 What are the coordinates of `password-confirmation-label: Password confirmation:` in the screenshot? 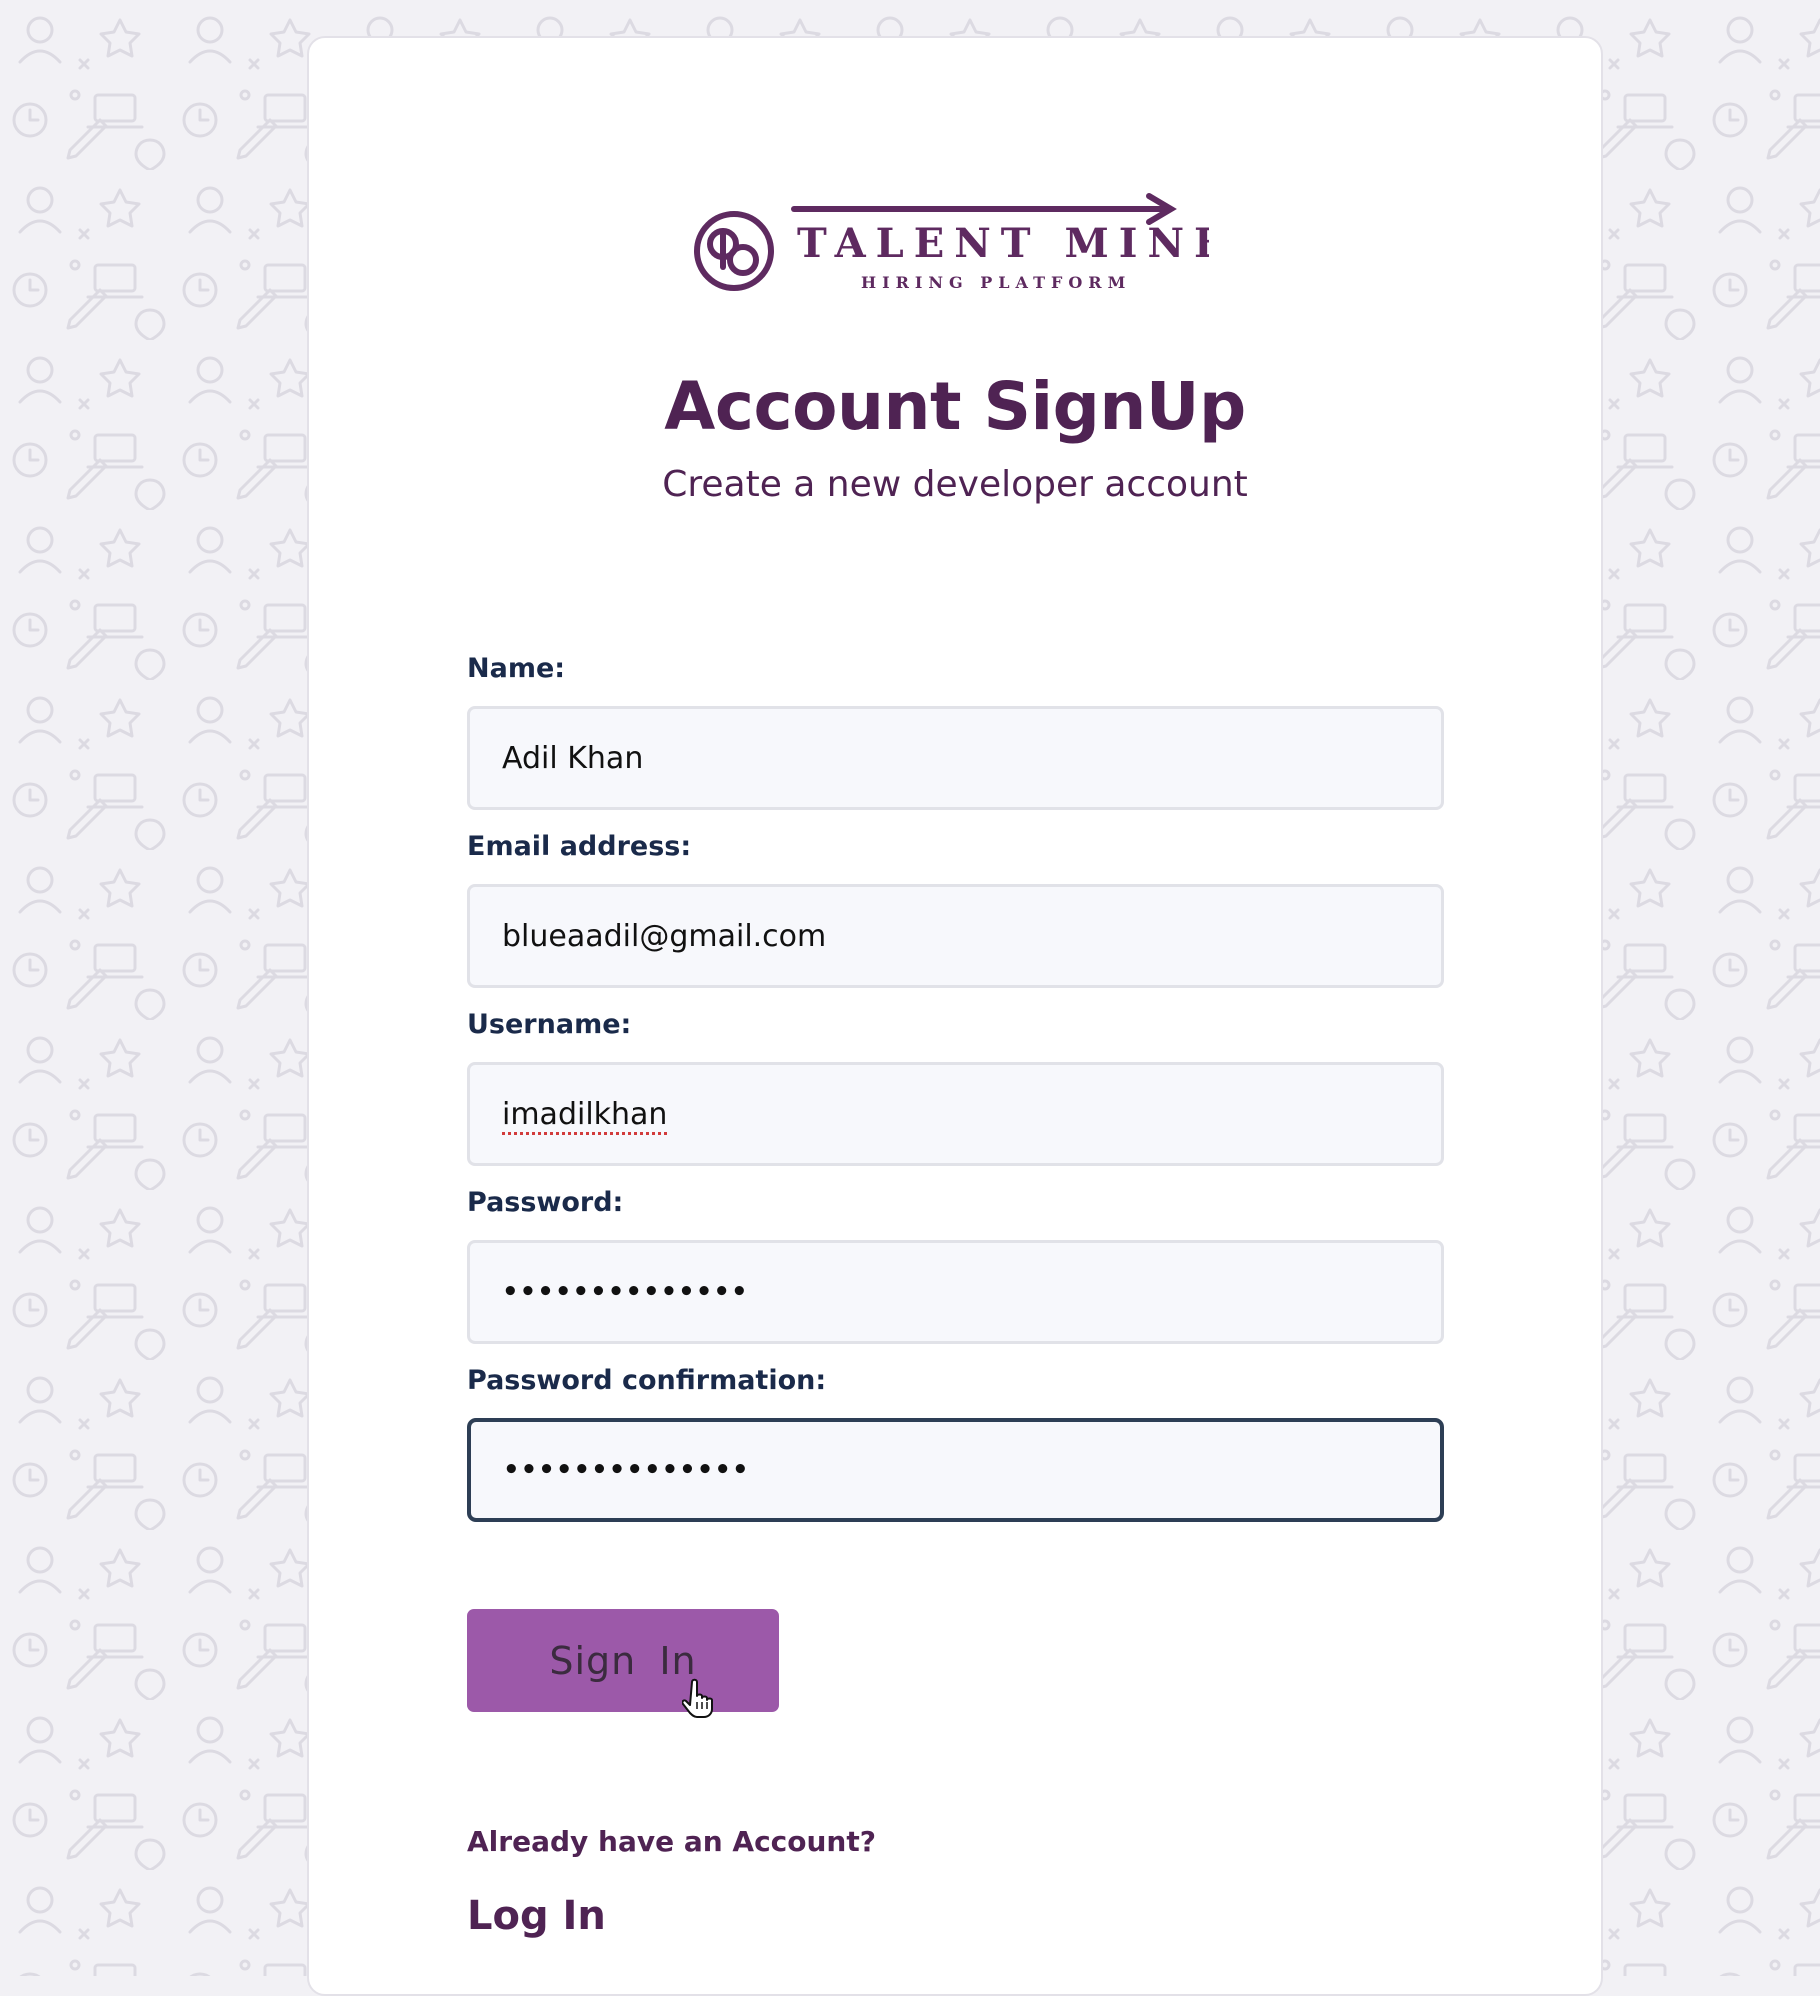 It's located at (647, 1380).